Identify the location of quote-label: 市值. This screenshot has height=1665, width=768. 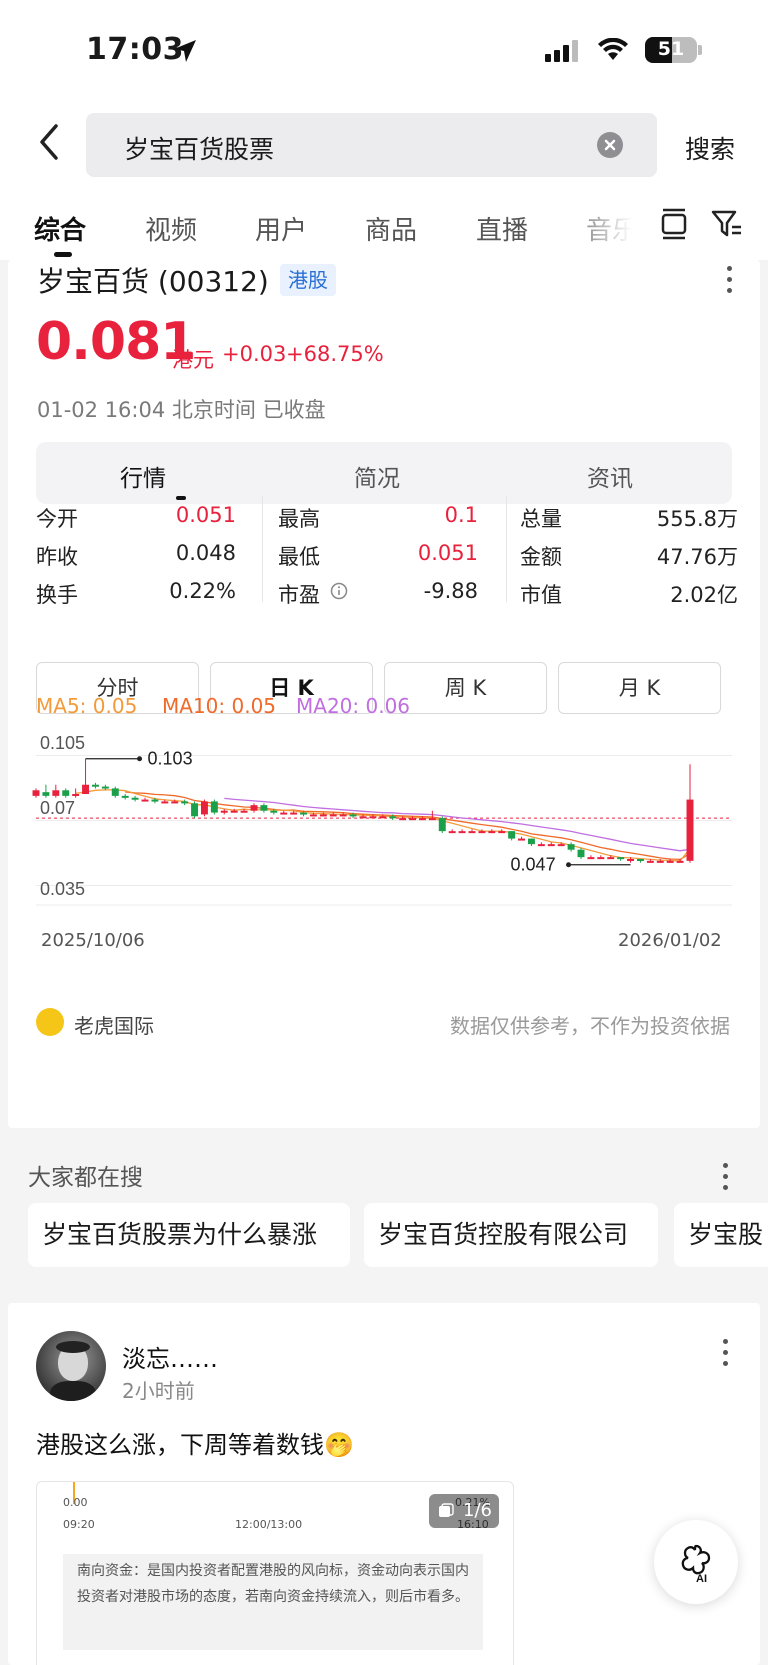
(541, 595).